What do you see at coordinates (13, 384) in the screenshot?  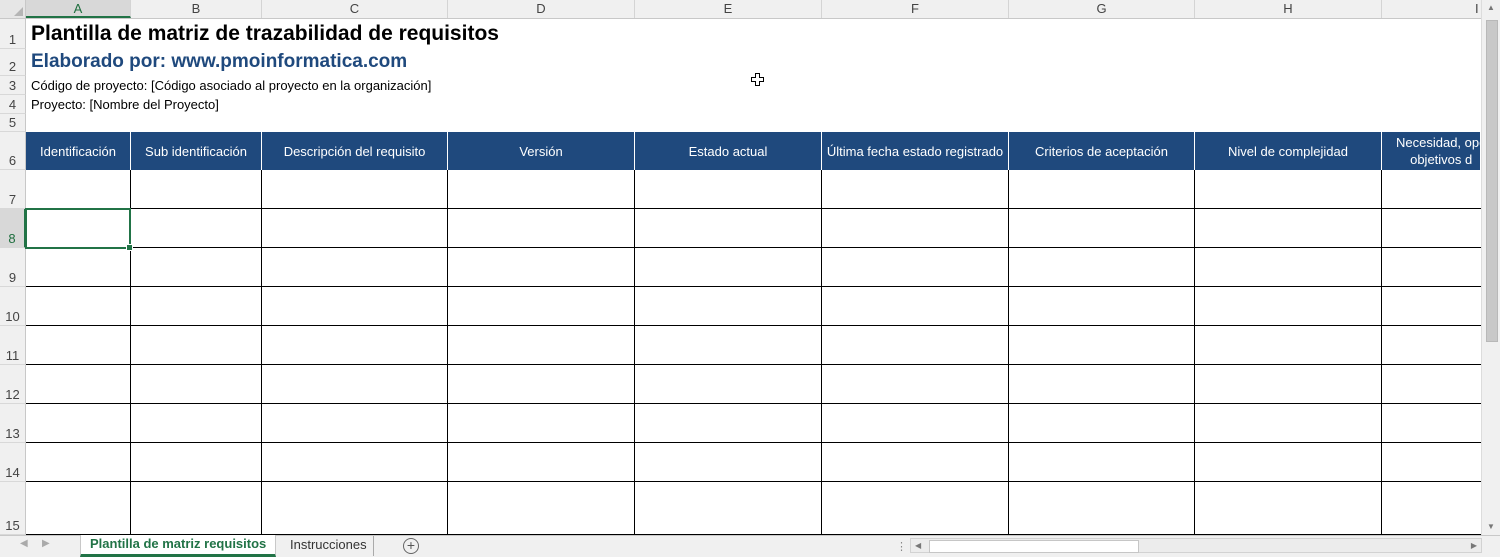 I see `row-header-12: 12` at bounding box center [13, 384].